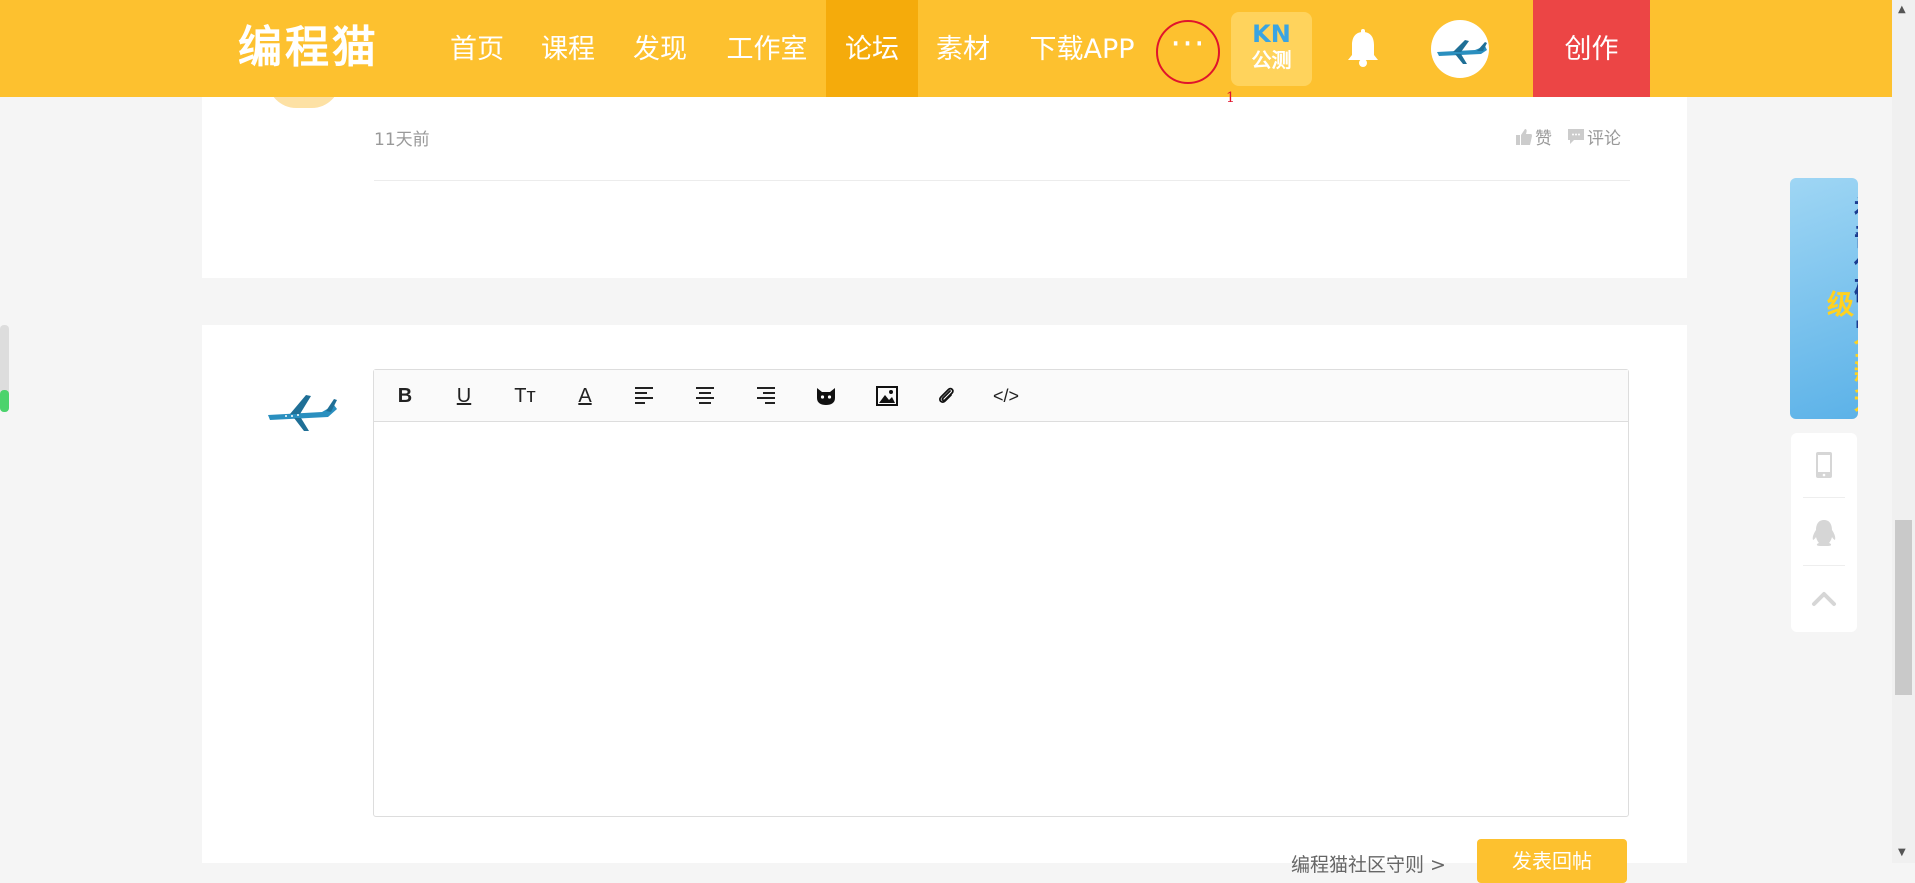 This screenshot has height=883, width=1915. Describe the element at coordinates (1271, 60) in the screenshot. I see `kn-beta-label: 公测` at that location.